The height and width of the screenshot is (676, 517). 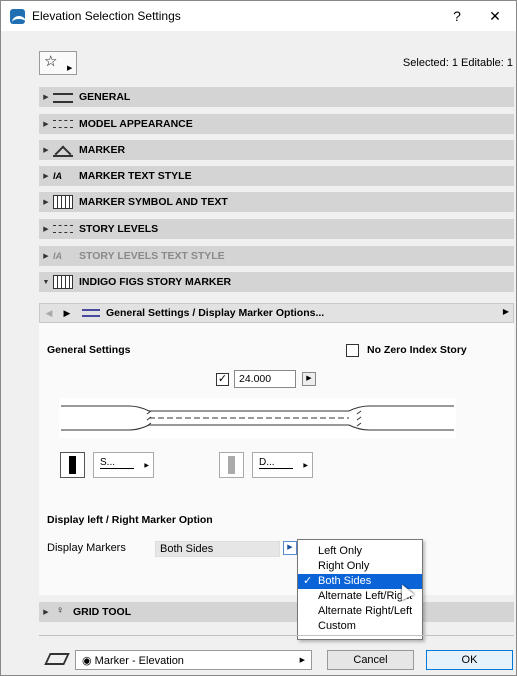 I want to click on marker-preview, so click(x=257, y=418).